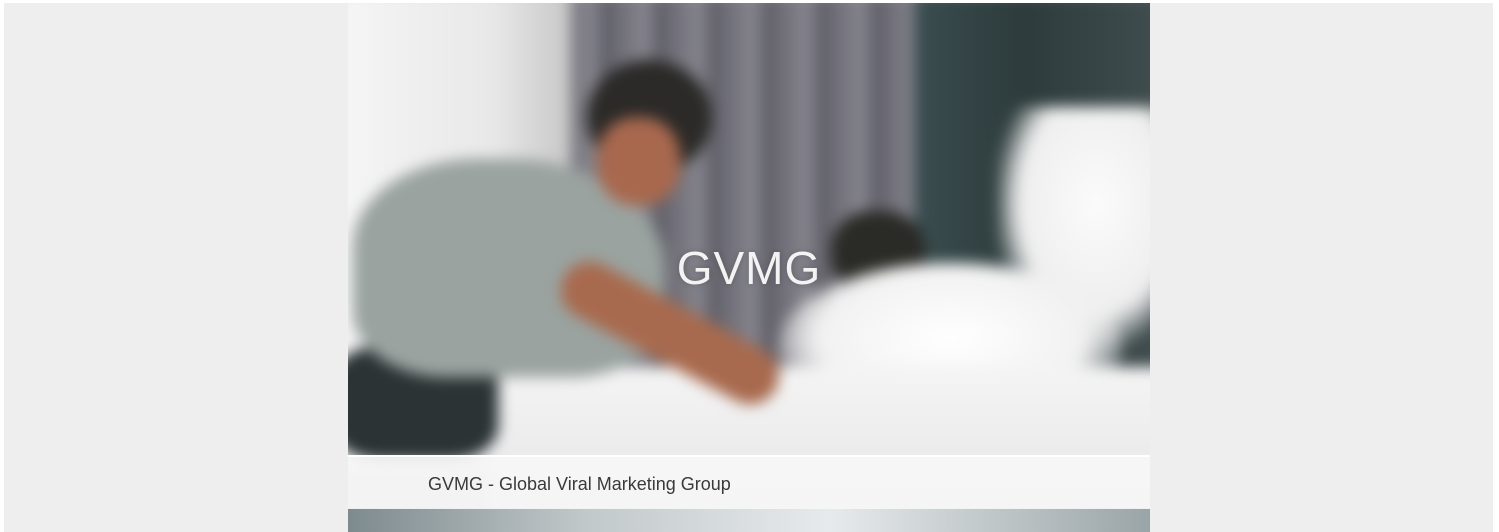 This screenshot has height=532, width=1499. I want to click on caption-text: GVMG - Global Viral Marketing Group, so click(579, 484).